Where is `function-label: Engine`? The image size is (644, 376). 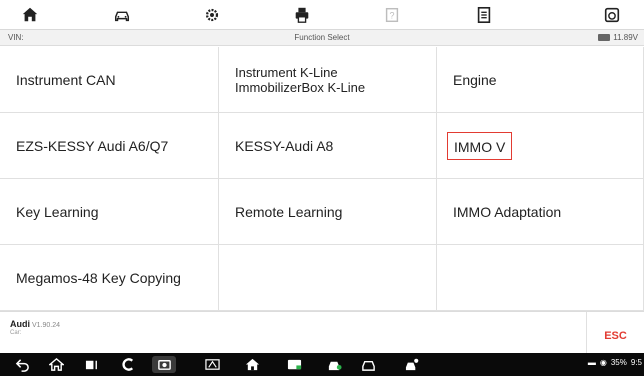
function-label: Engine is located at coordinates (475, 79).